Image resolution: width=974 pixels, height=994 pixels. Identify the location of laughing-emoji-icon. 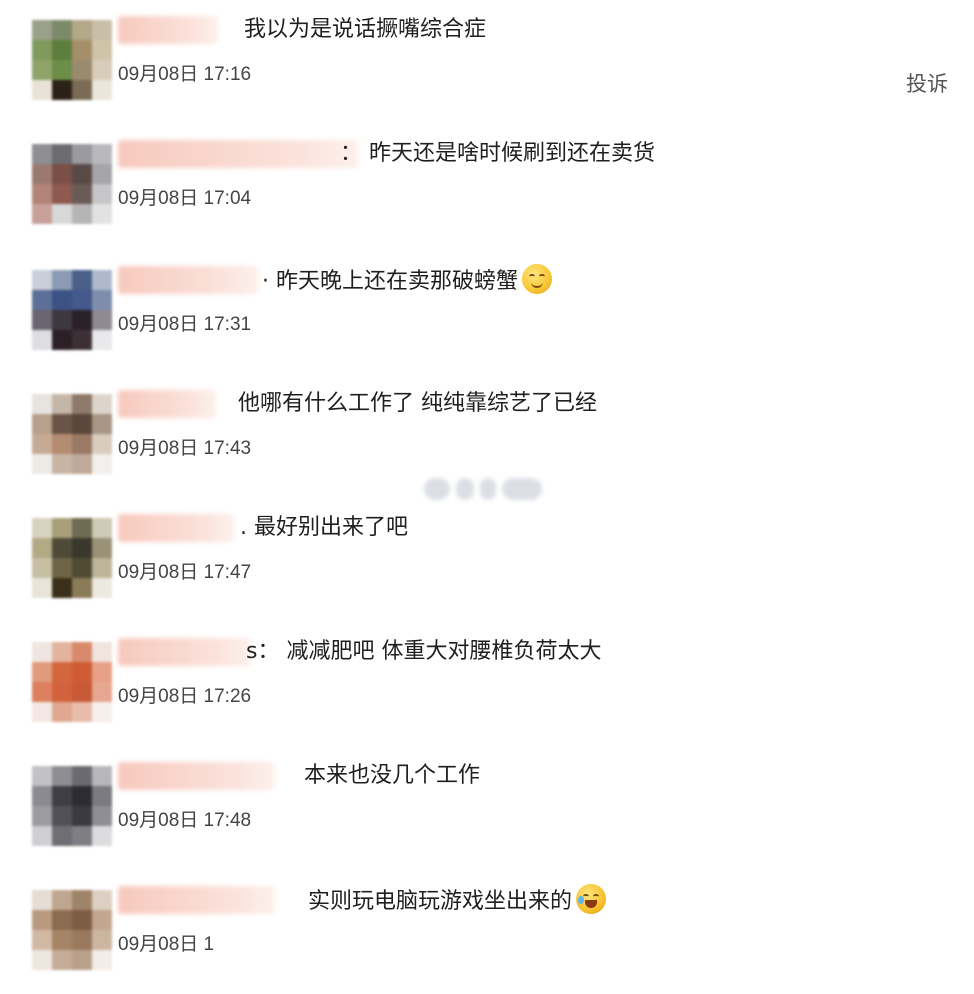
(591, 899).